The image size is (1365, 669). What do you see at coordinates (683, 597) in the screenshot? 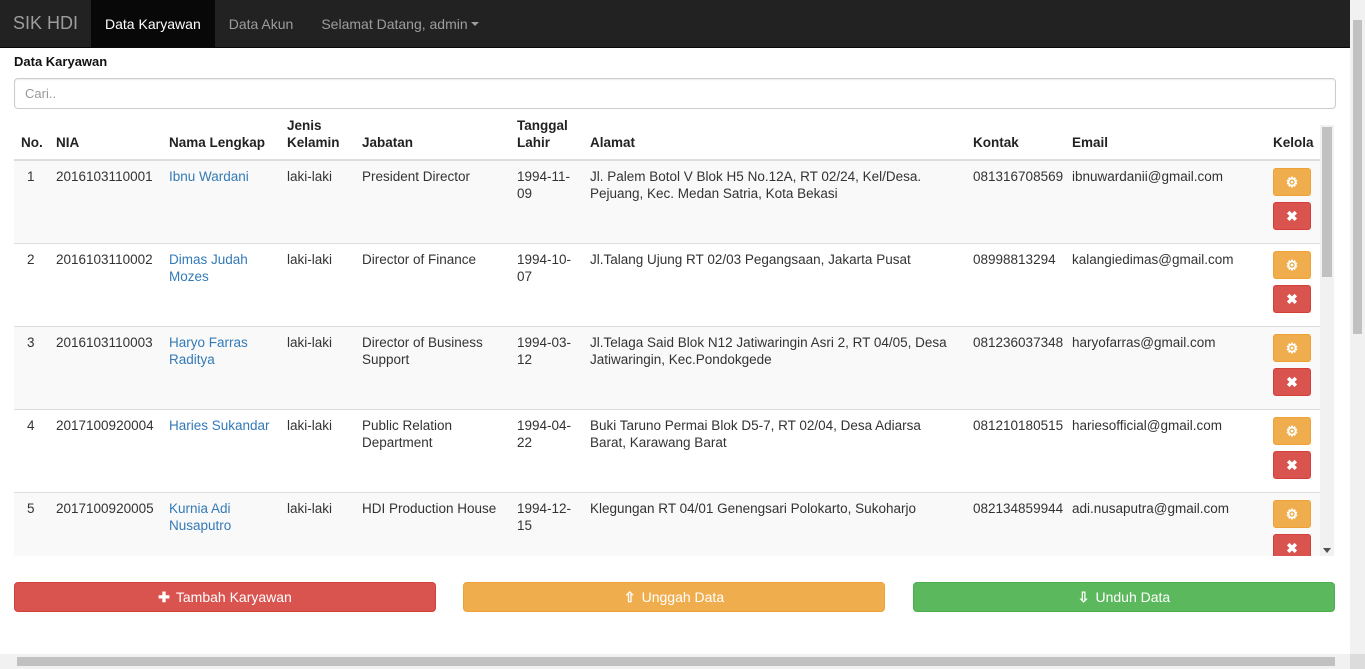
I see `upload-data-label: Unggah Data` at bounding box center [683, 597].